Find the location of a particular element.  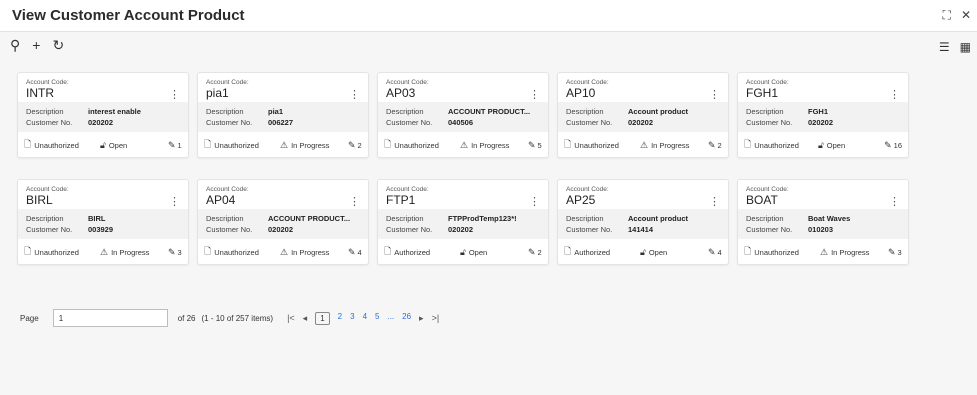

add-icon: + is located at coordinates (36, 45).